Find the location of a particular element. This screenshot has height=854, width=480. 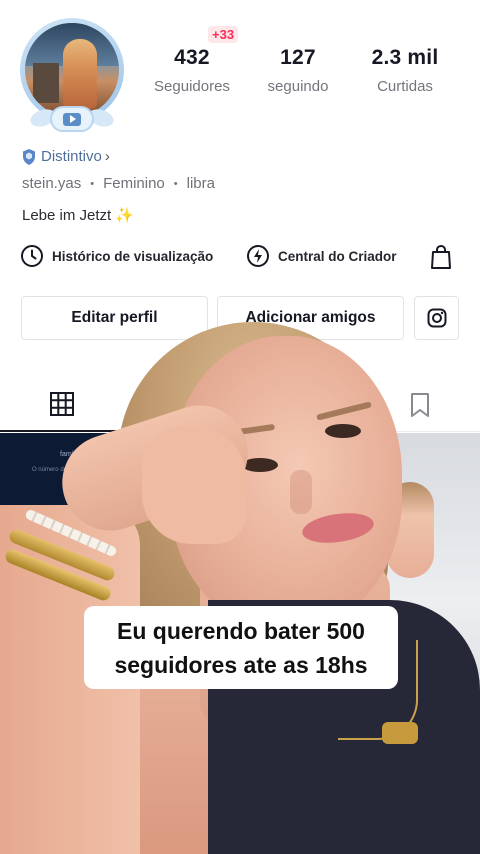

profile-bio: Lebe im Jetzt ✨ is located at coordinates (78, 215).